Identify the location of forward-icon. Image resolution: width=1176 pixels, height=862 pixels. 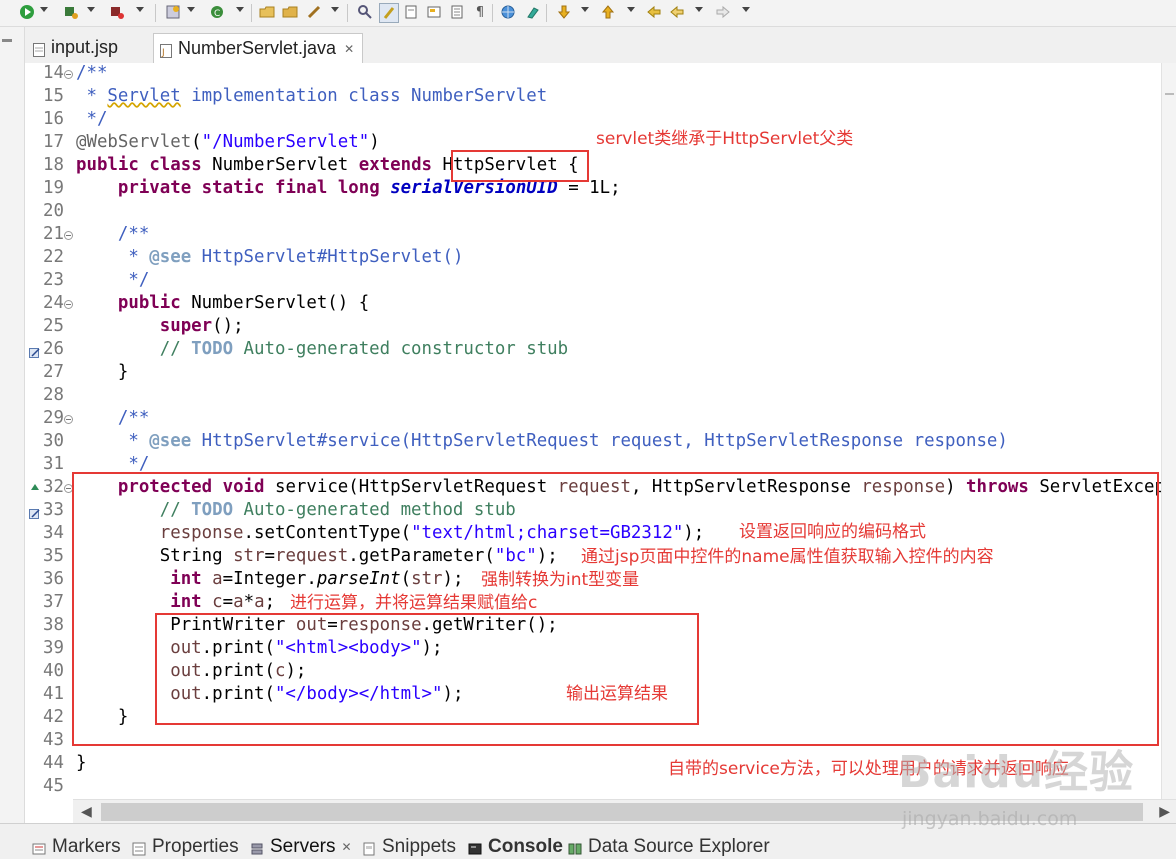
(723, 12).